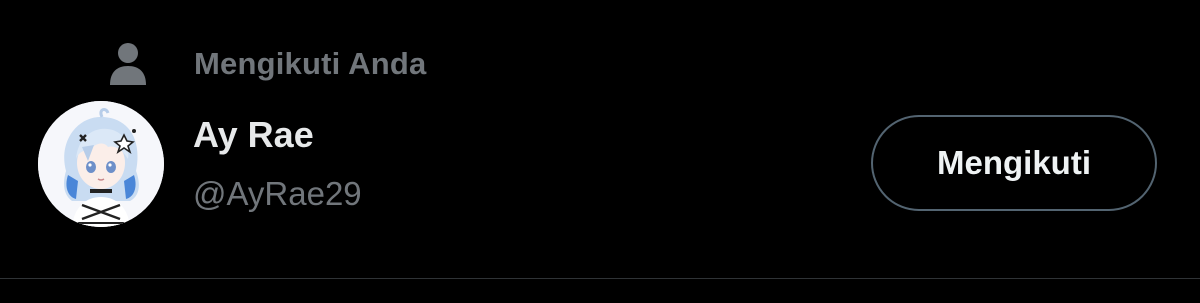 The height and width of the screenshot is (303, 1200). I want to click on user-handle: @AyRae29, so click(277, 194).